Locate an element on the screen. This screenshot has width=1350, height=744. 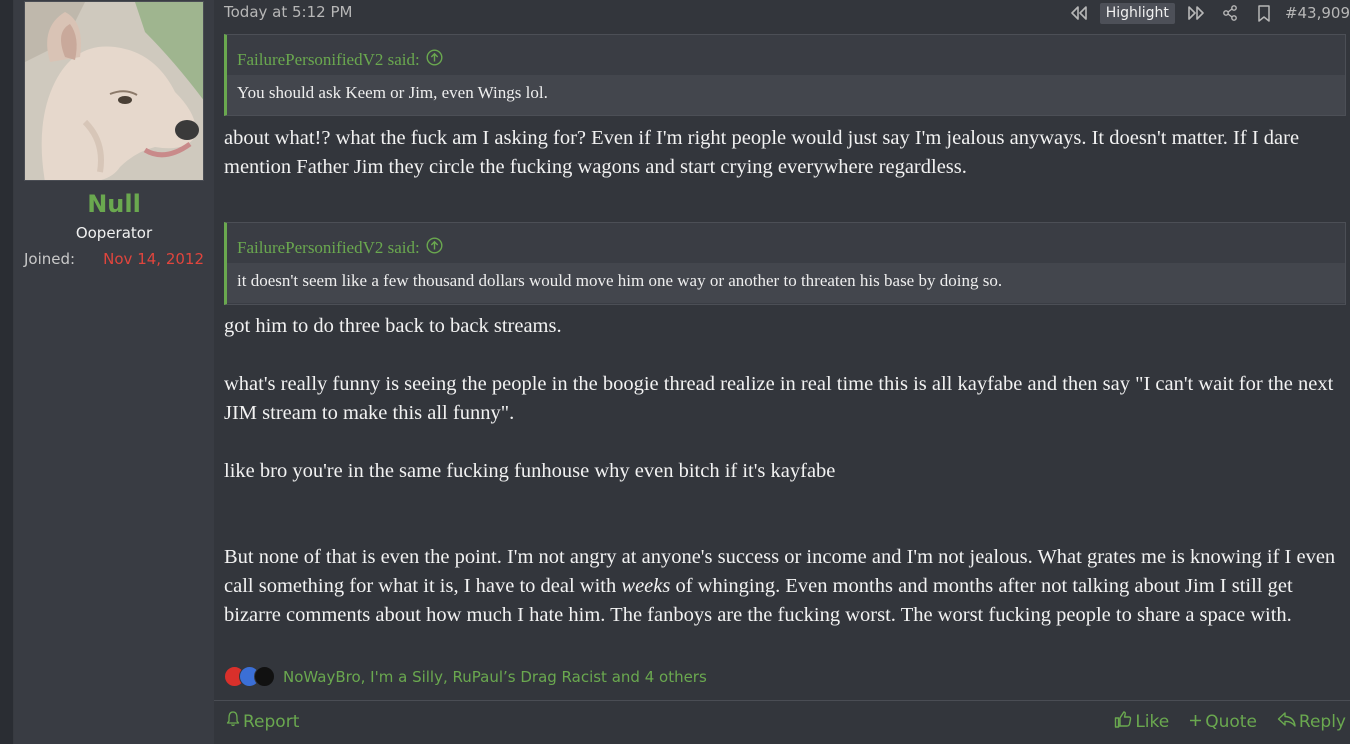
post-number: #43,909 is located at coordinates (1317, 13).